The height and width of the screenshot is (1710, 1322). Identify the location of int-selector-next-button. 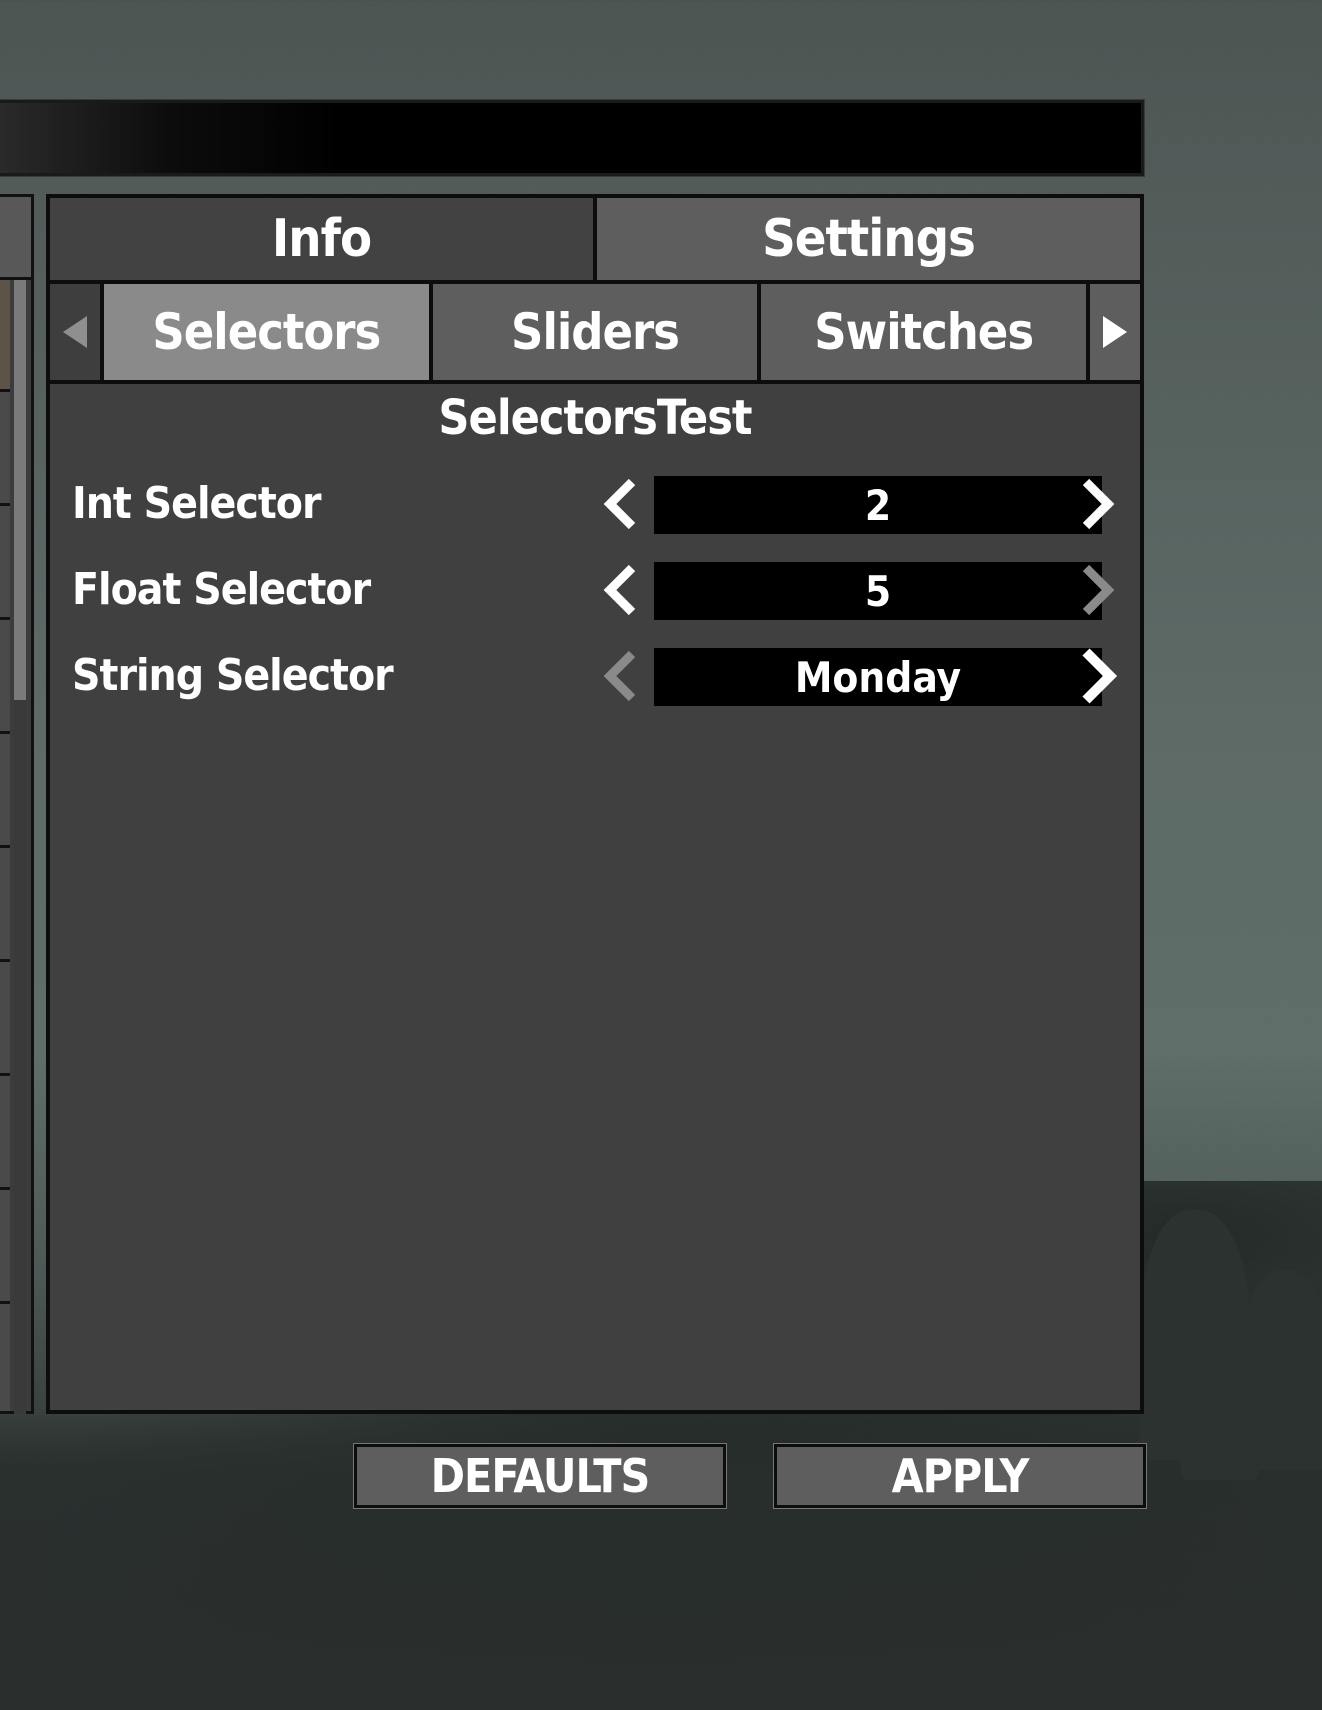
(1098, 504).